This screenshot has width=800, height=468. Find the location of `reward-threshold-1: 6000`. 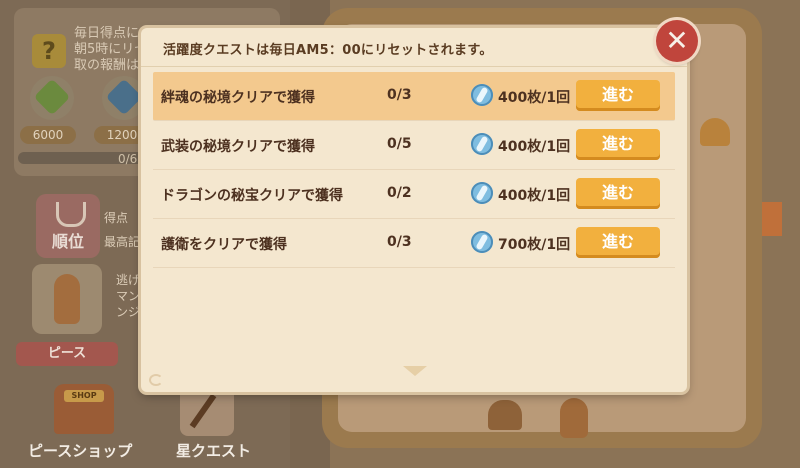

reward-threshold-1: 6000 is located at coordinates (48, 135).